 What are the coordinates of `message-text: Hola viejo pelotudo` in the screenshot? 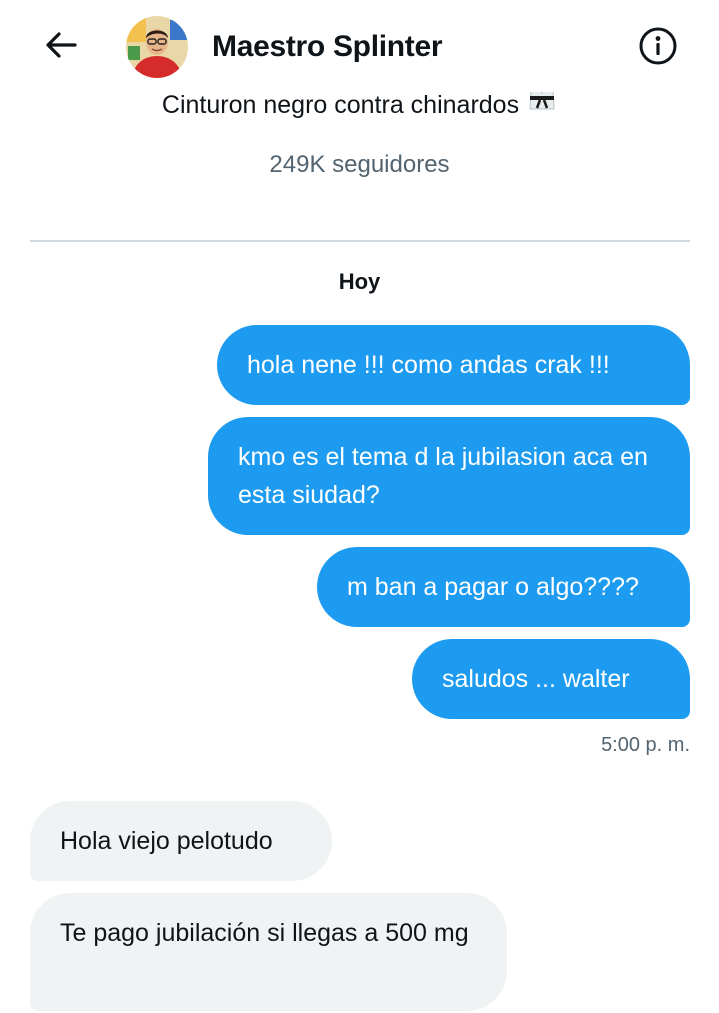 It's located at (166, 841).